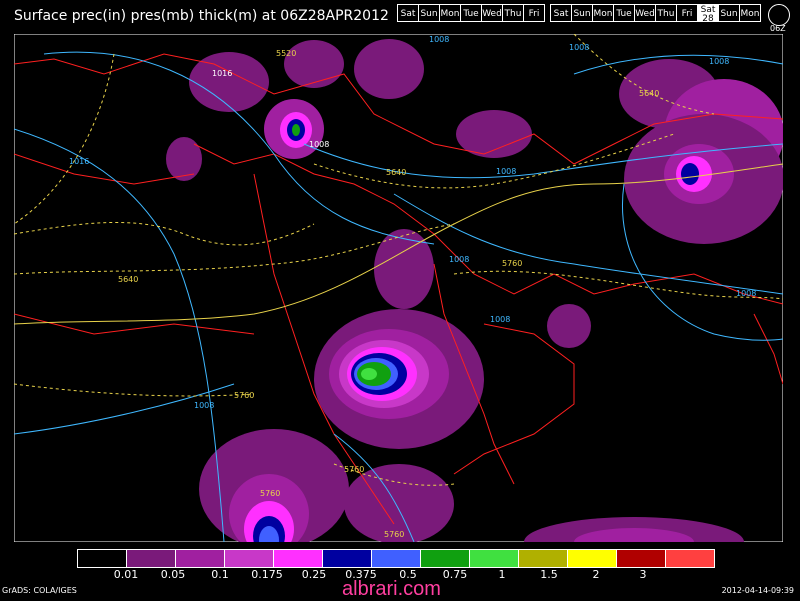 This screenshot has width=800, height=601. What do you see at coordinates (757, 590) in the screenshot?
I see `timestamp: 2012-04-14-09:39` at bounding box center [757, 590].